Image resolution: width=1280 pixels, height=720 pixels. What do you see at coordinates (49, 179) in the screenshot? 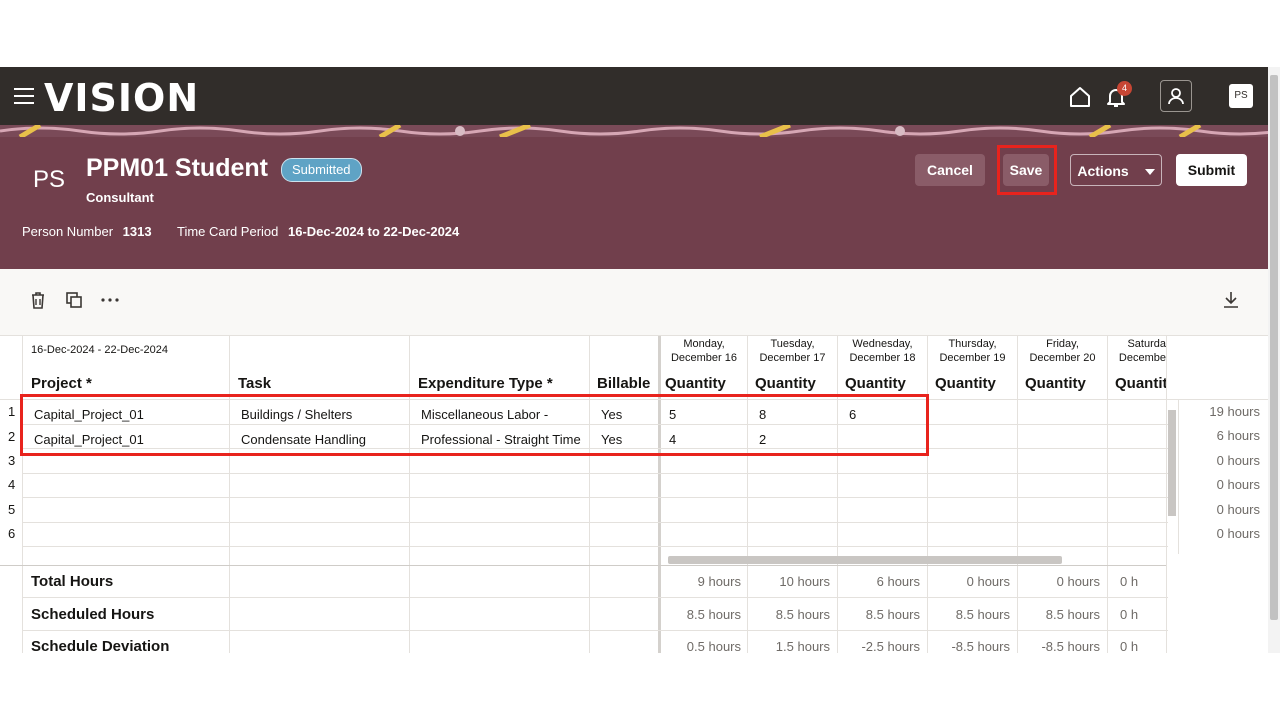
I see `person-initials: PS` at bounding box center [49, 179].